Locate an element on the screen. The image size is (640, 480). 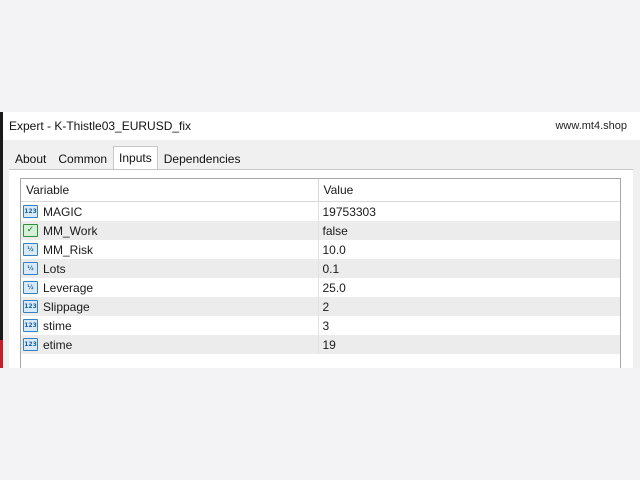
column-header-value: Value is located at coordinates (469, 190).